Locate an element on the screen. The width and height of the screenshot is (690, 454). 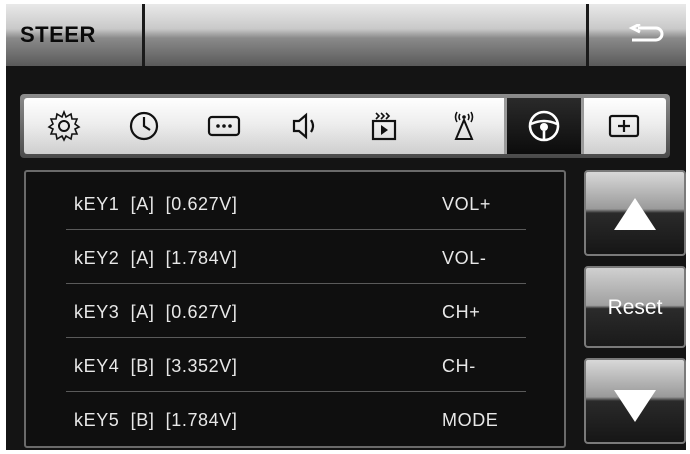
settings-tab-bar is located at coordinates (345, 126).